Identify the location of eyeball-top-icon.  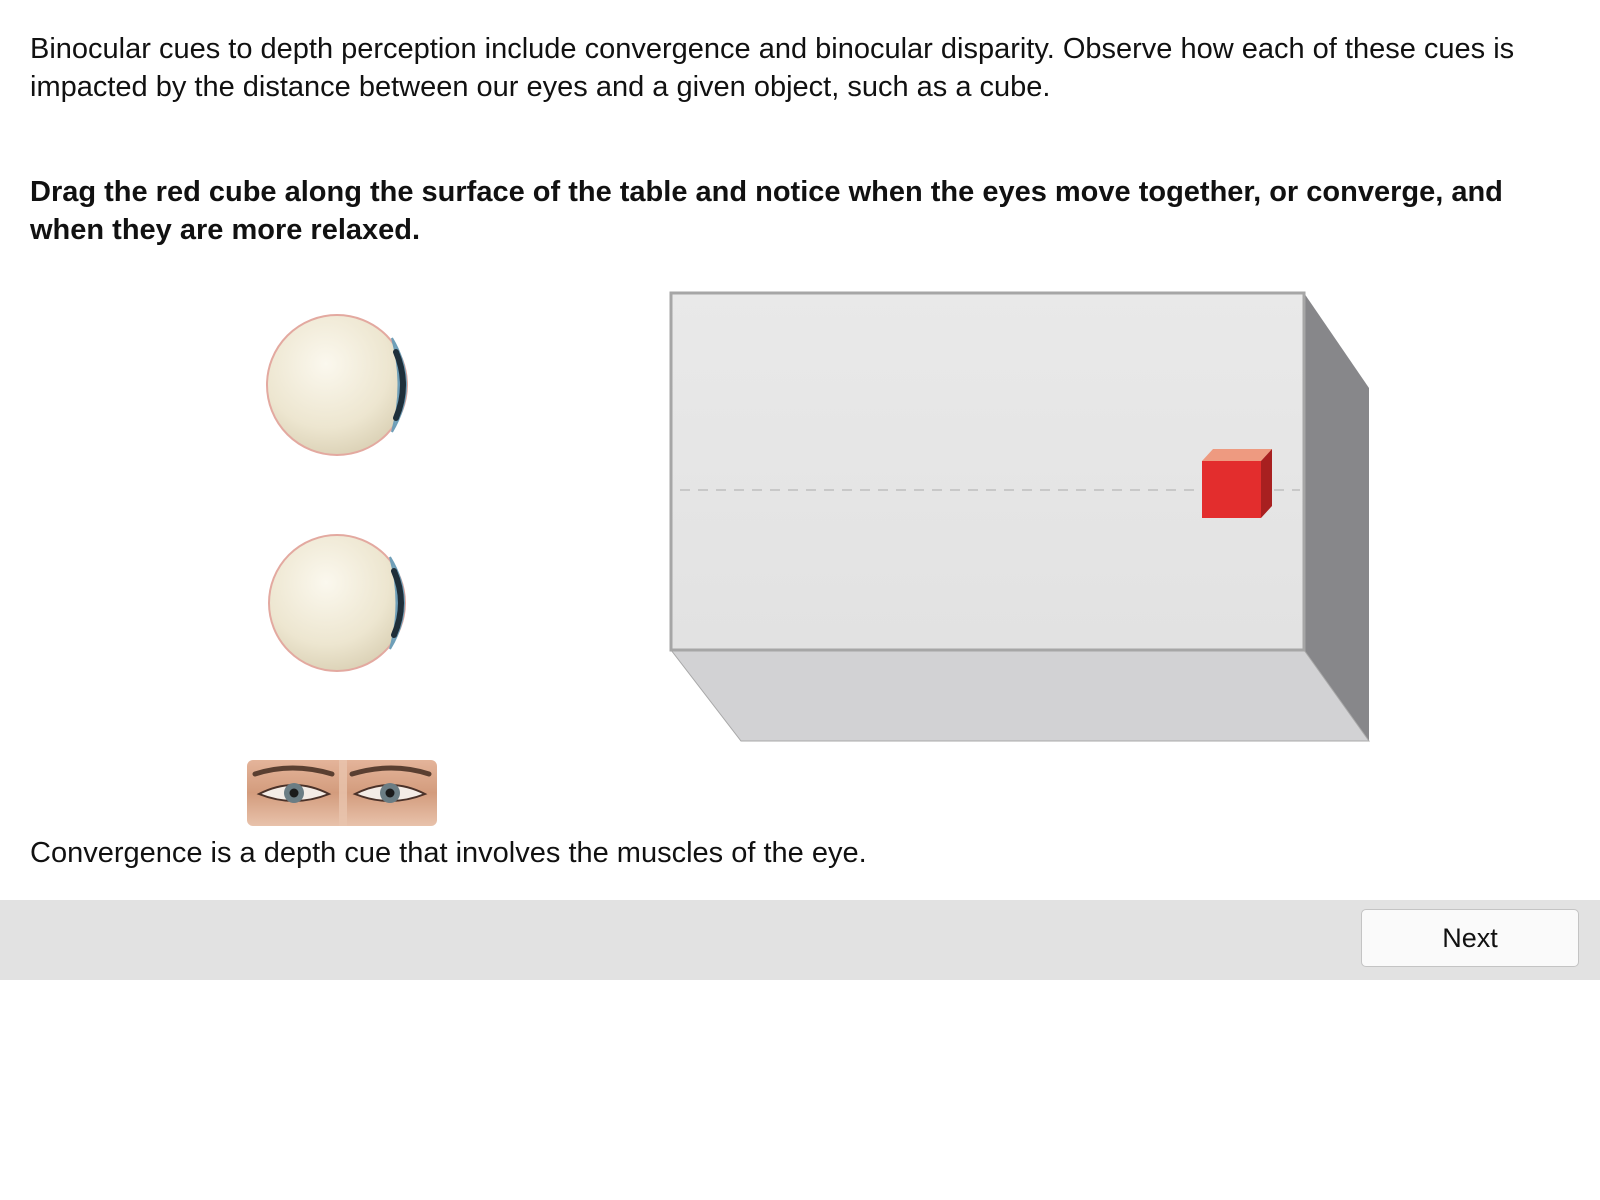
(337, 385).